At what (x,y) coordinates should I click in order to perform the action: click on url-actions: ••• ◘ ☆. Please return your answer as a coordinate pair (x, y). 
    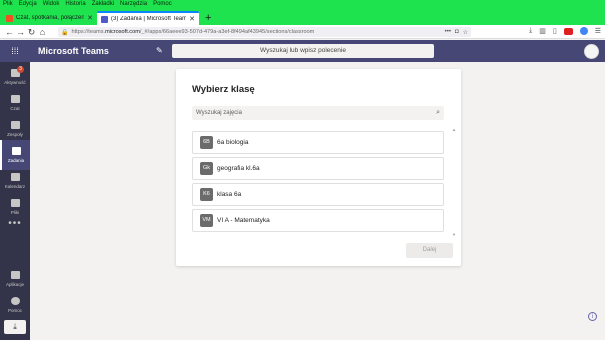
    Looking at the image, I should click on (456, 32).